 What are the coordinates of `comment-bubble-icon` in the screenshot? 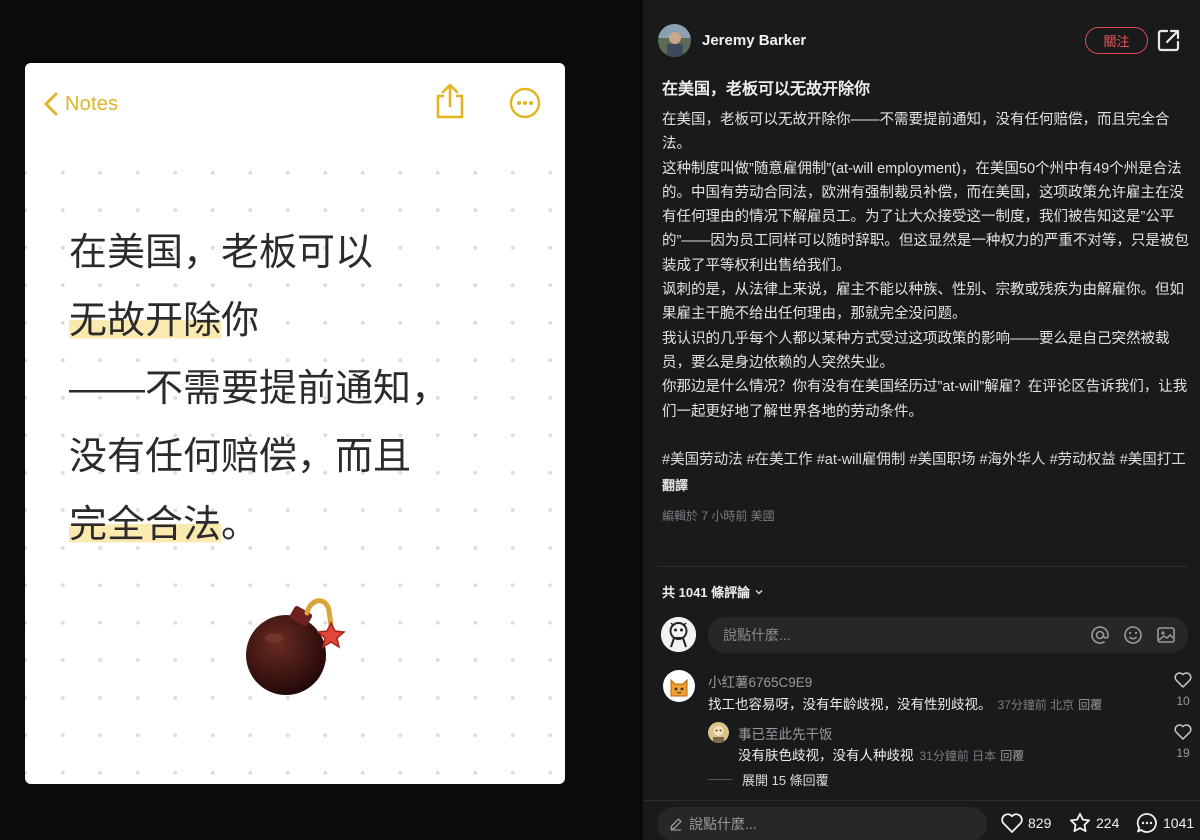 It's located at (1146, 823).